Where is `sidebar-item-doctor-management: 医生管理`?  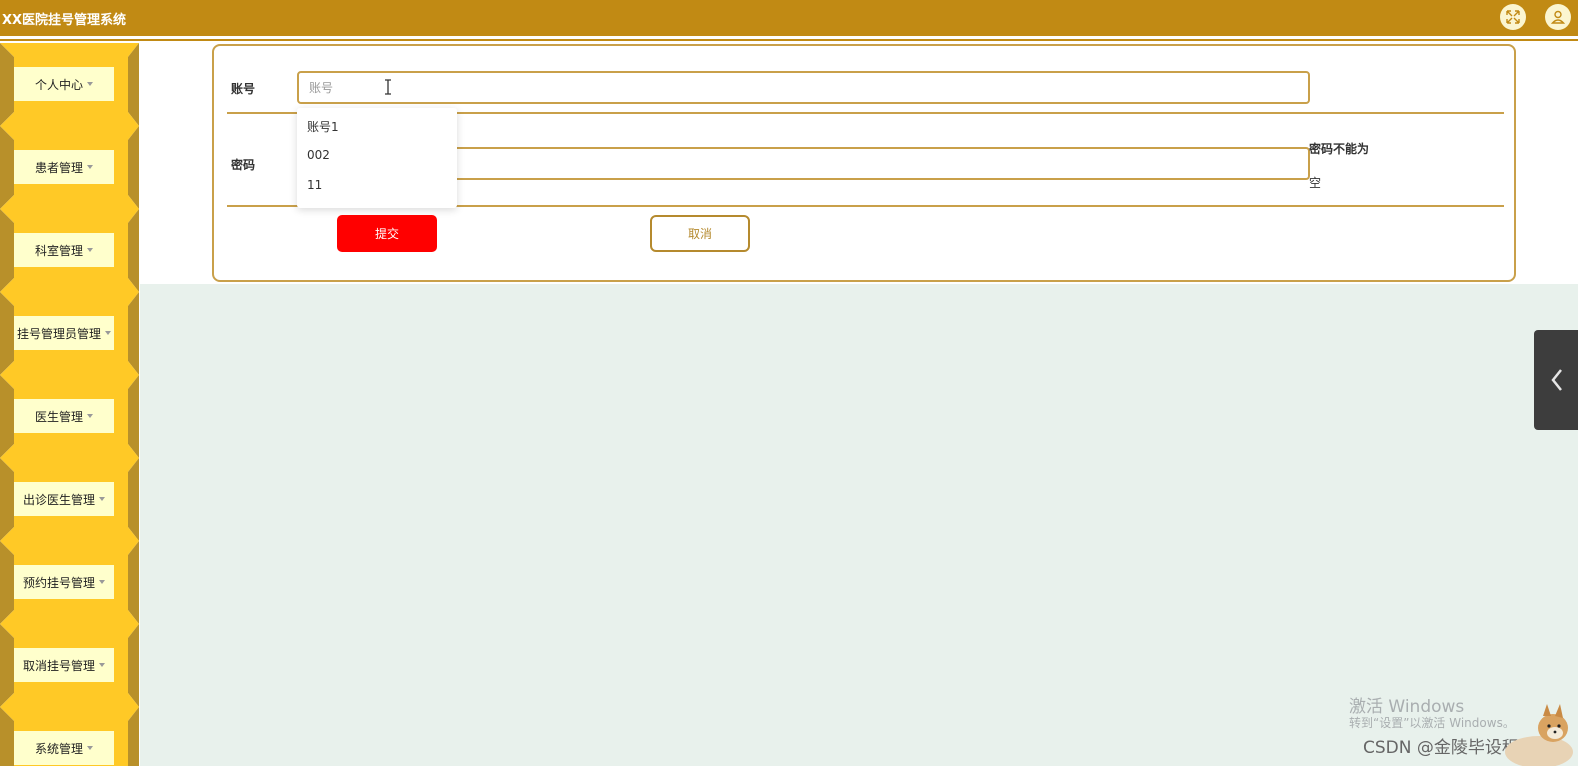
sidebar-item-doctor-management: 医生管理 is located at coordinates (69, 416).